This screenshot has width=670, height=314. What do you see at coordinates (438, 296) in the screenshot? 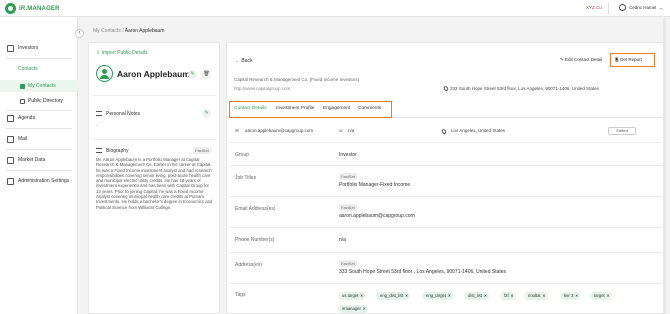
I see `tag-chip: eng_target` at bounding box center [438, 296].